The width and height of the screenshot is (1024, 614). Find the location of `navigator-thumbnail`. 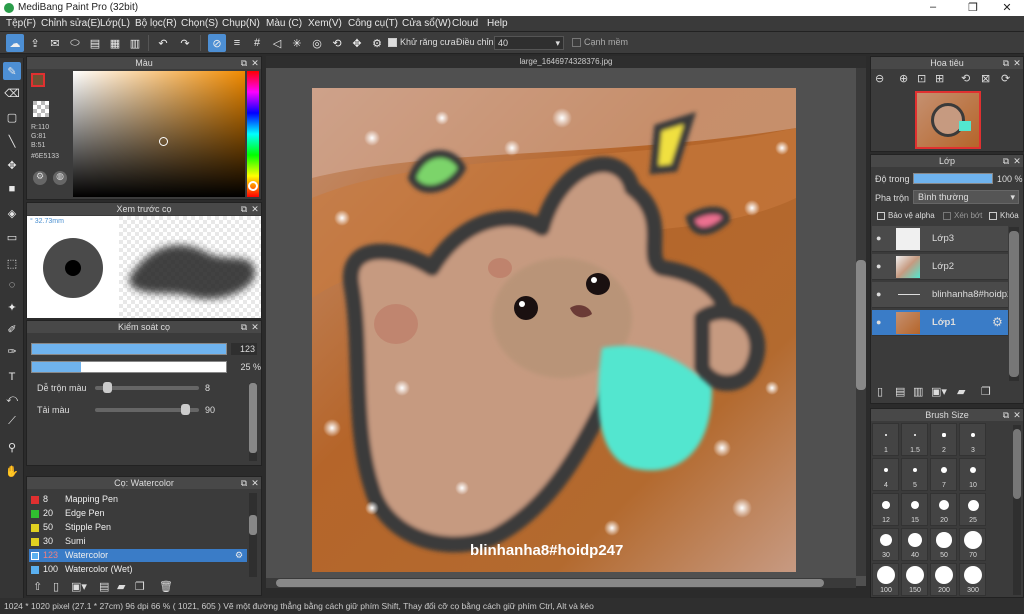

navigator-thumbnail is located at coordinates (948, 120).